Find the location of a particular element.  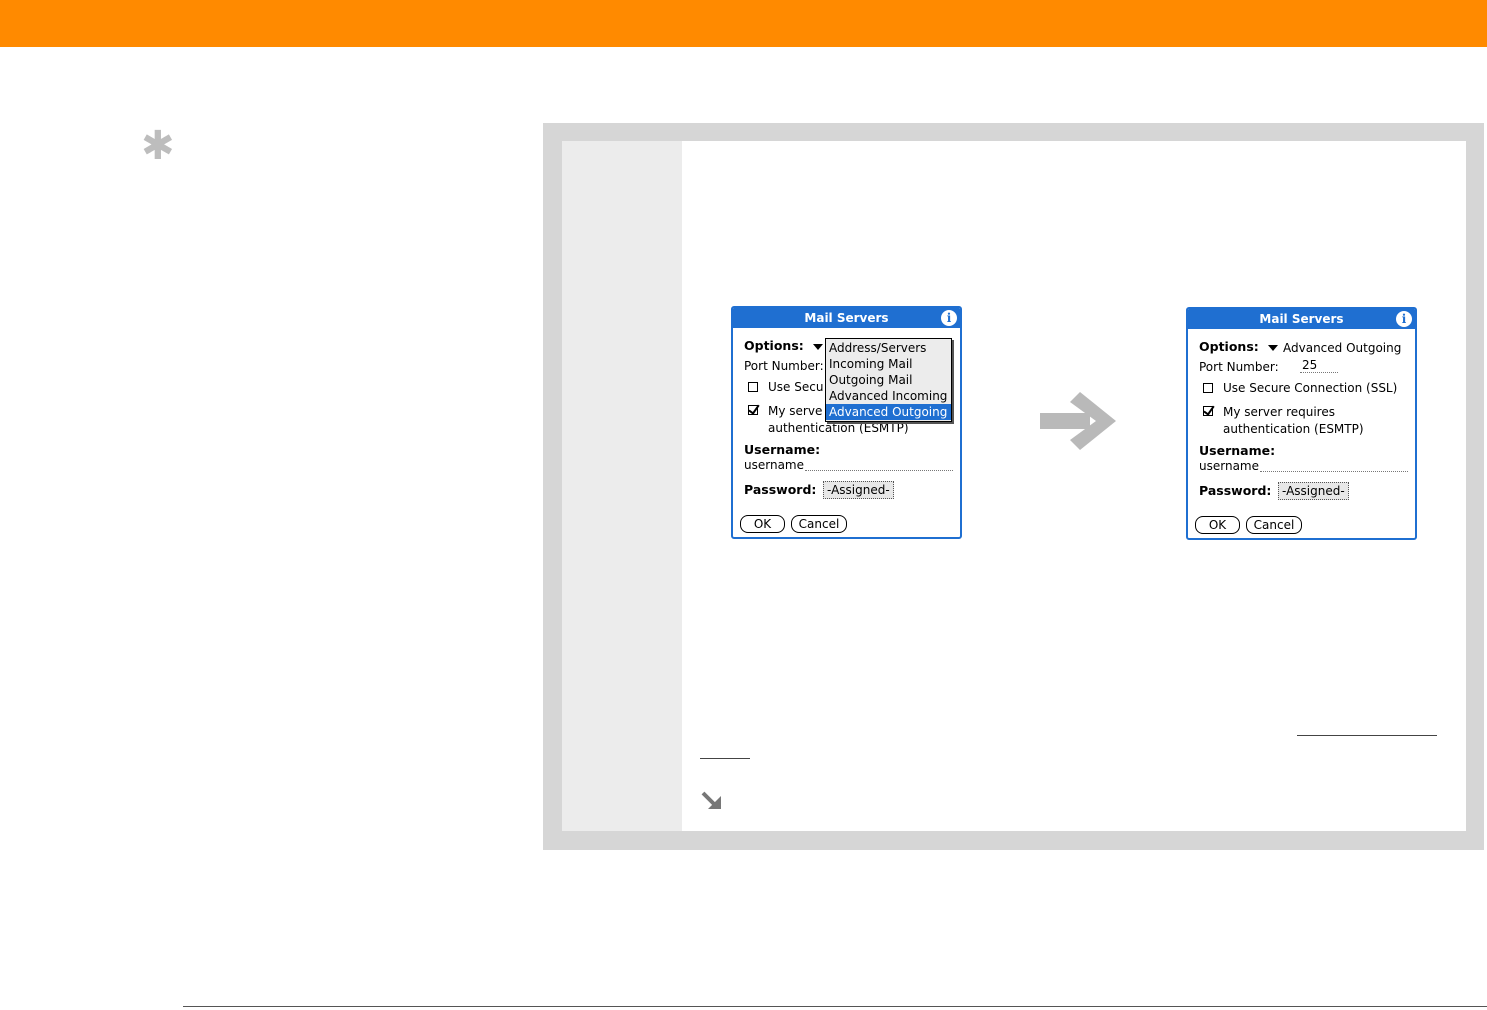

menu-item-address-servers: Address/Servers is located at coordinates (888, 348).